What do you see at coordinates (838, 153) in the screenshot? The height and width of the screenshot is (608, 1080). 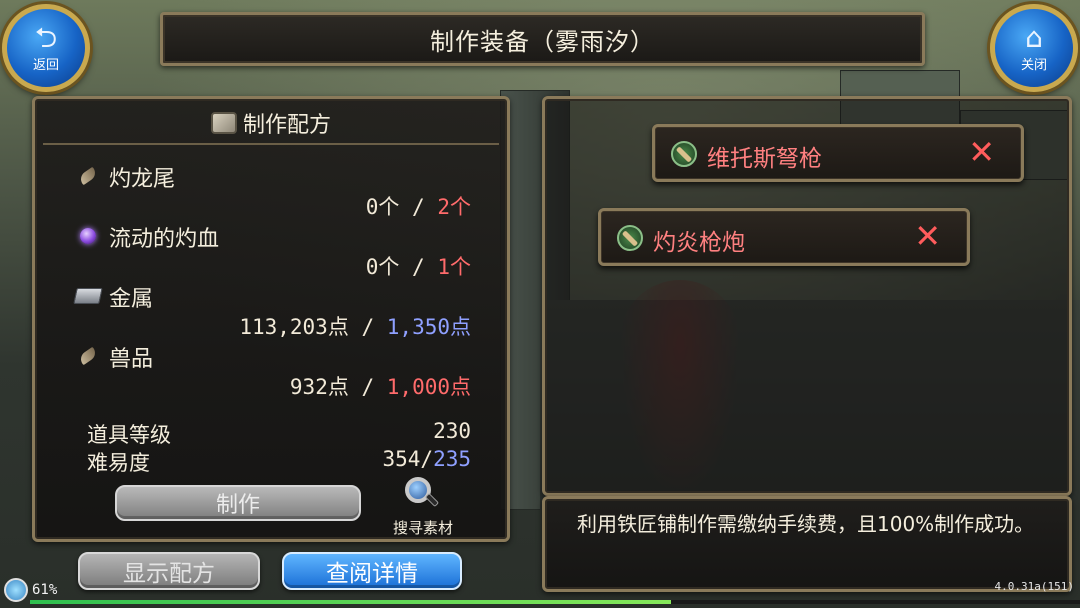 I see `item-card: 维托斯弩枪 ✕` at bounding box center [838, 153].